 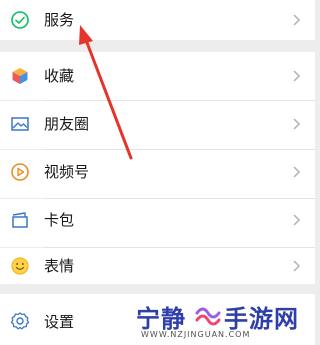 What do you see at coordinates (157, 20) in the screenshot?
I see `menu-item-service: 服务` at bounding box center [157, 20].